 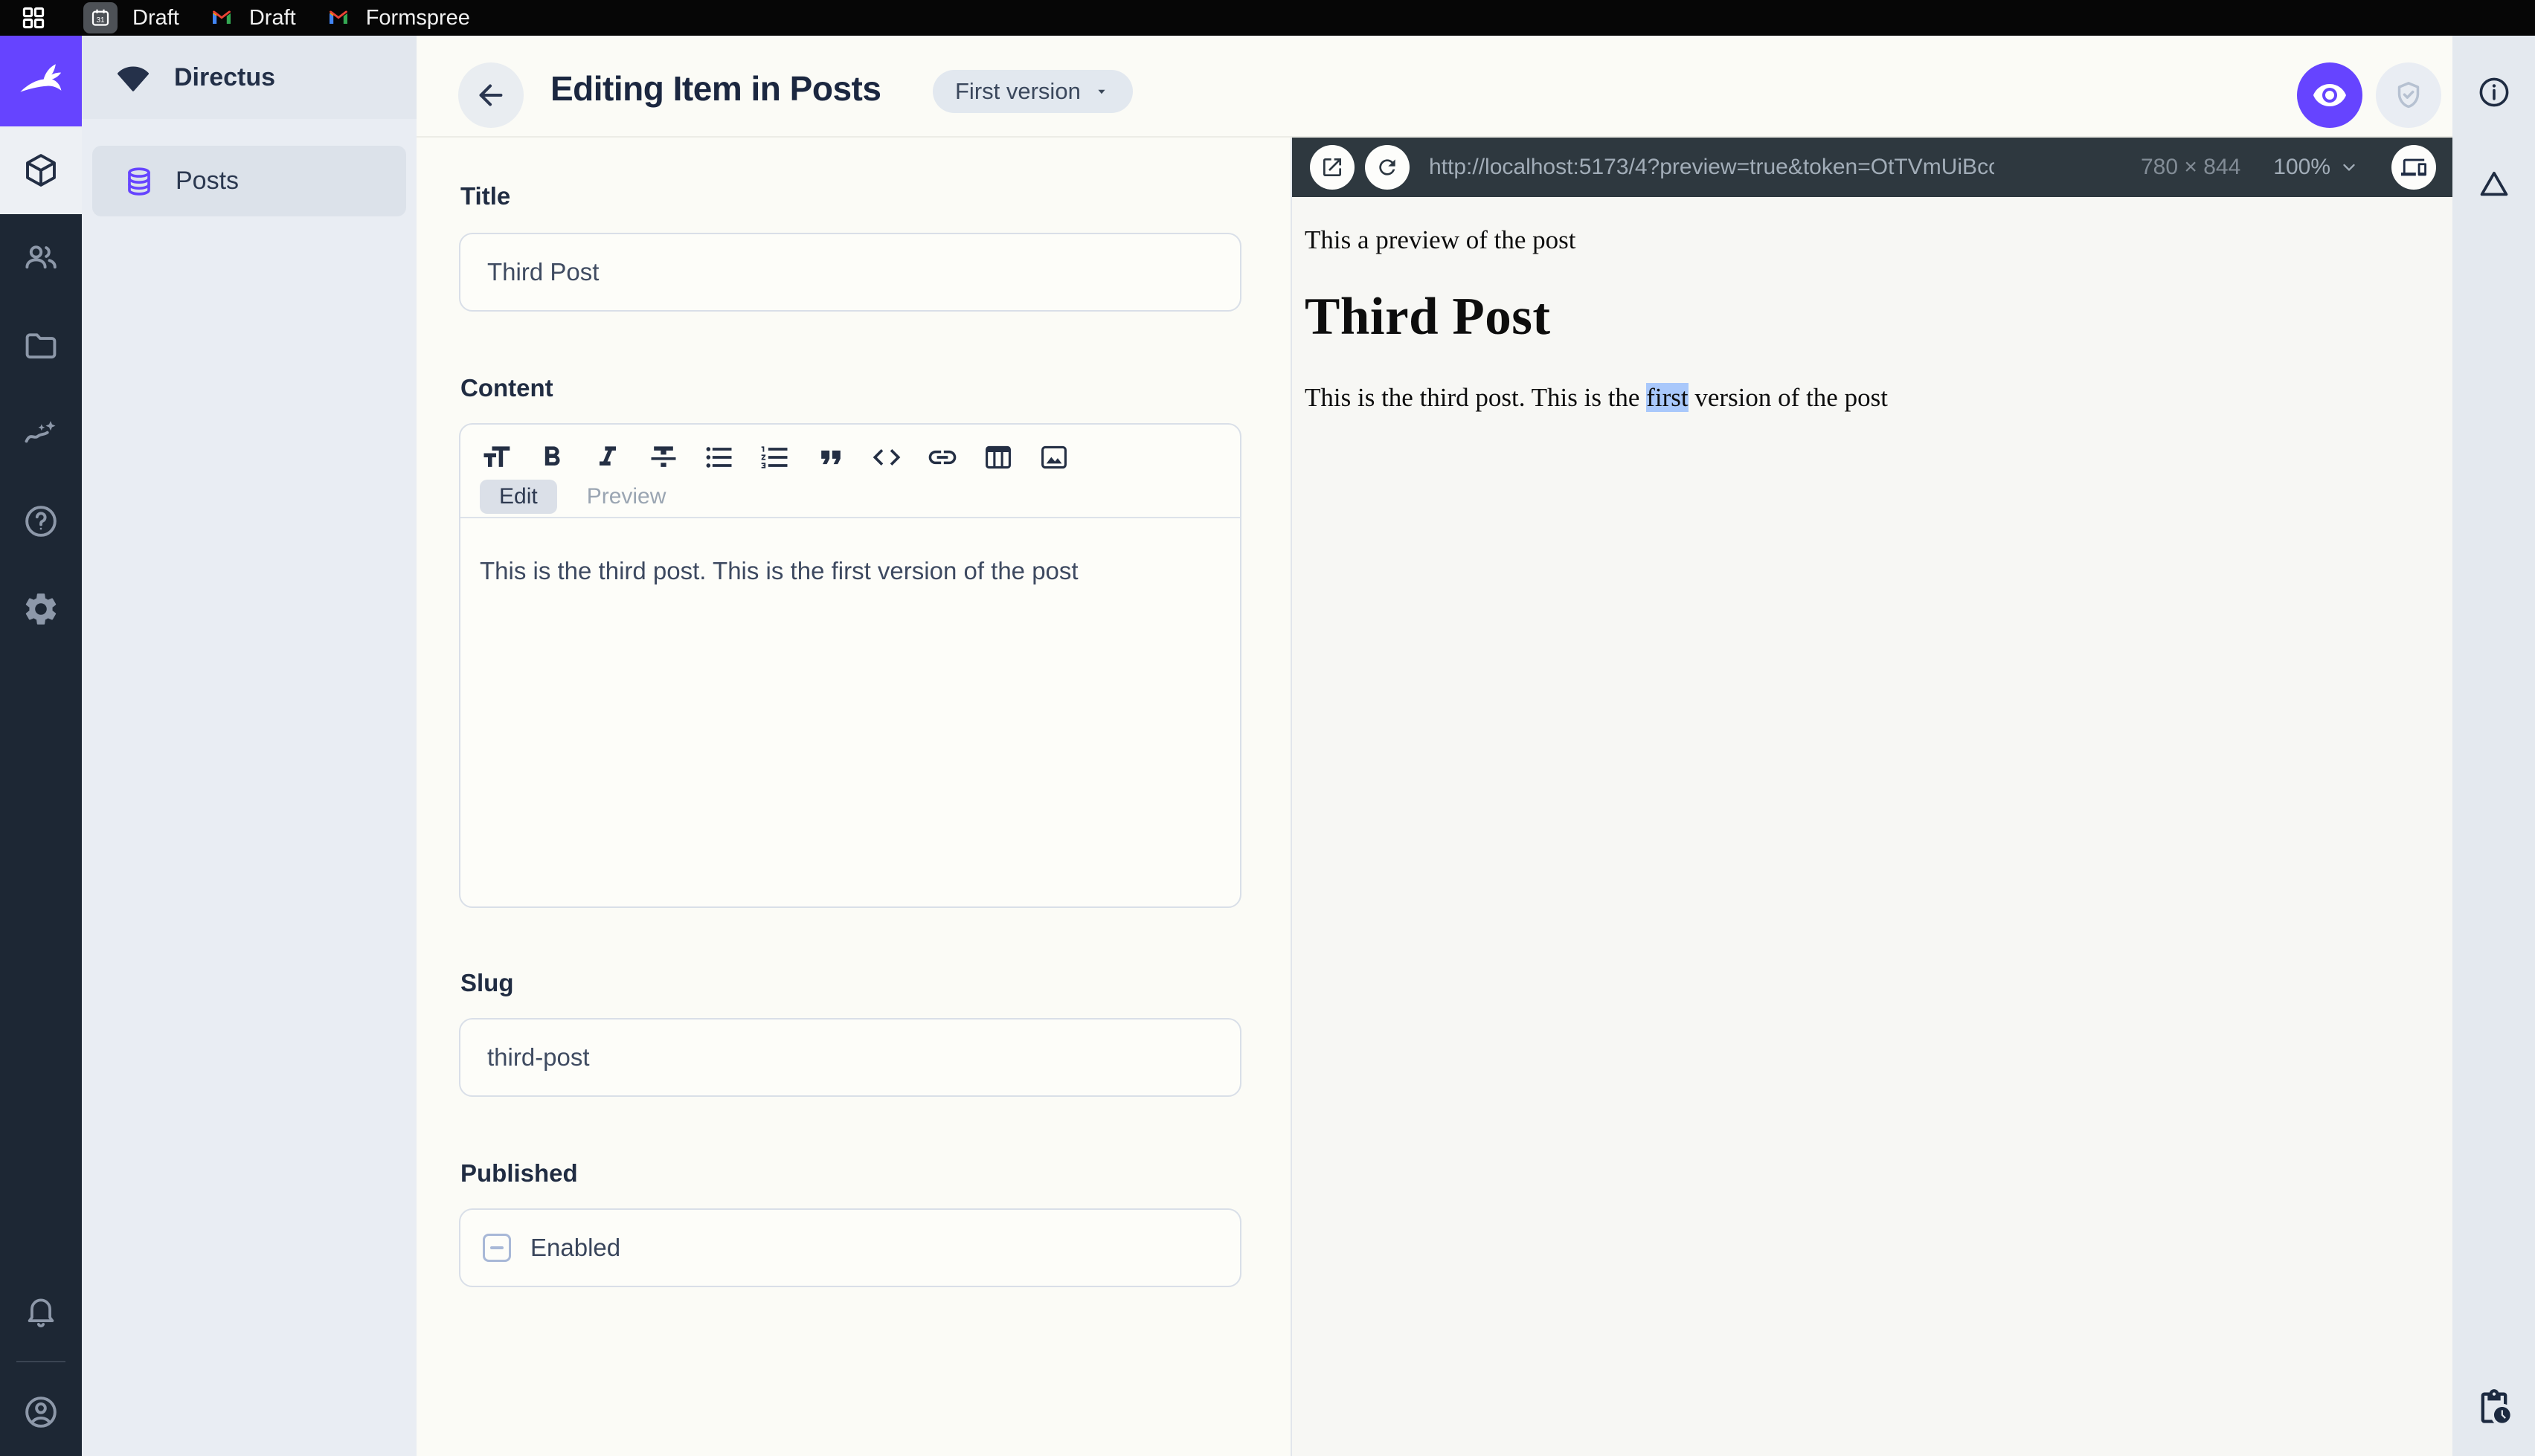 What do you see at coordinates (518, 497) in the screenshot?
I see `tab-edit: Edit` at bounding box center [518, 497].